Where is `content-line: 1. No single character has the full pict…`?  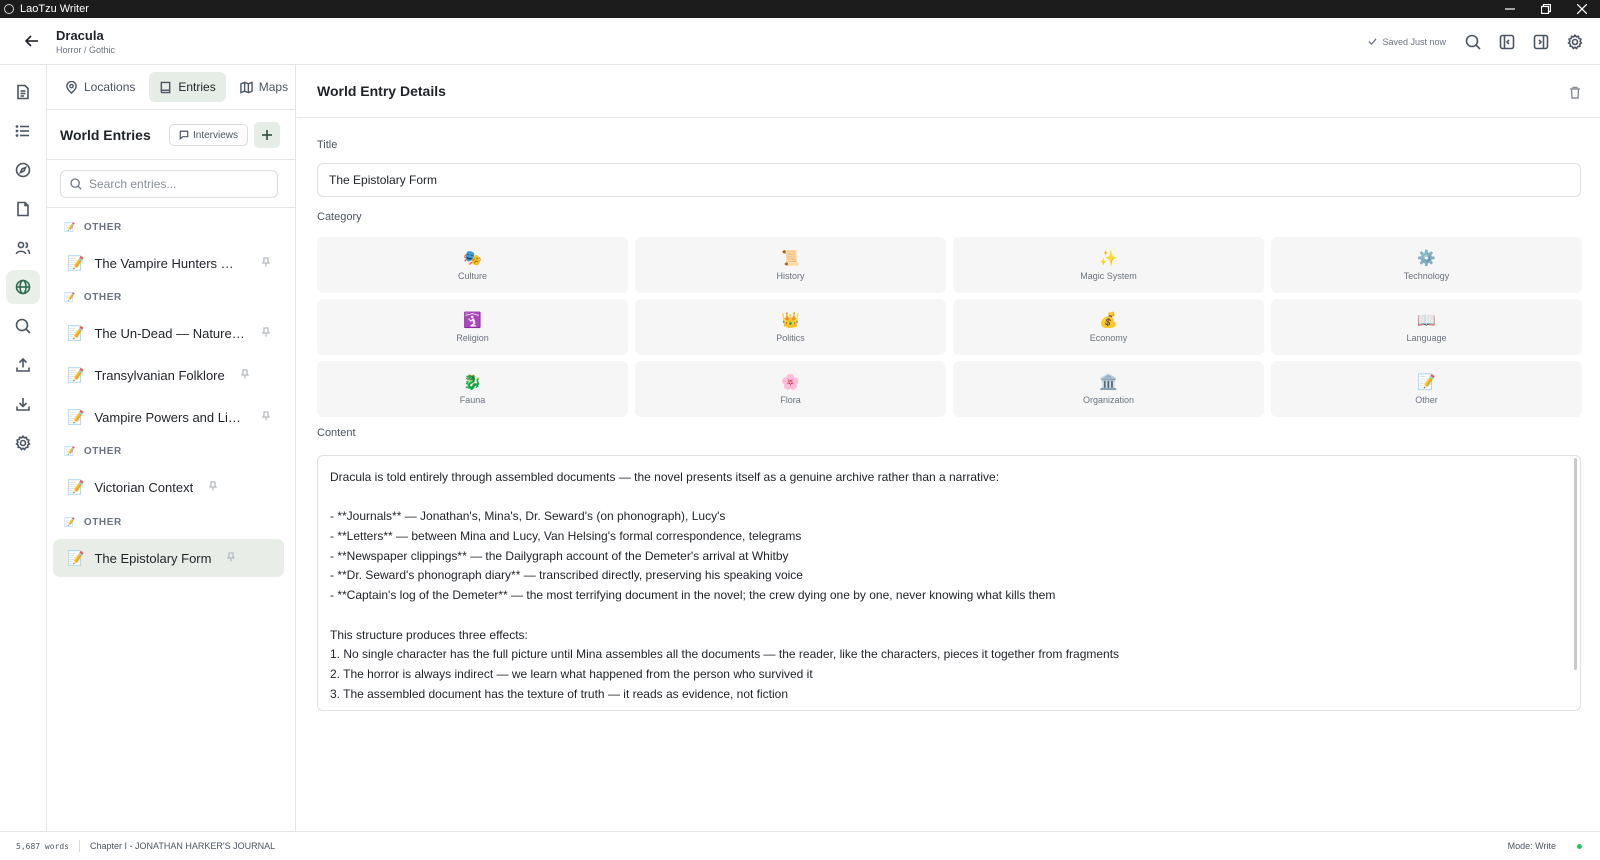
content-line: 1. No single character has the full pict… is located at coordinates (725, 654).